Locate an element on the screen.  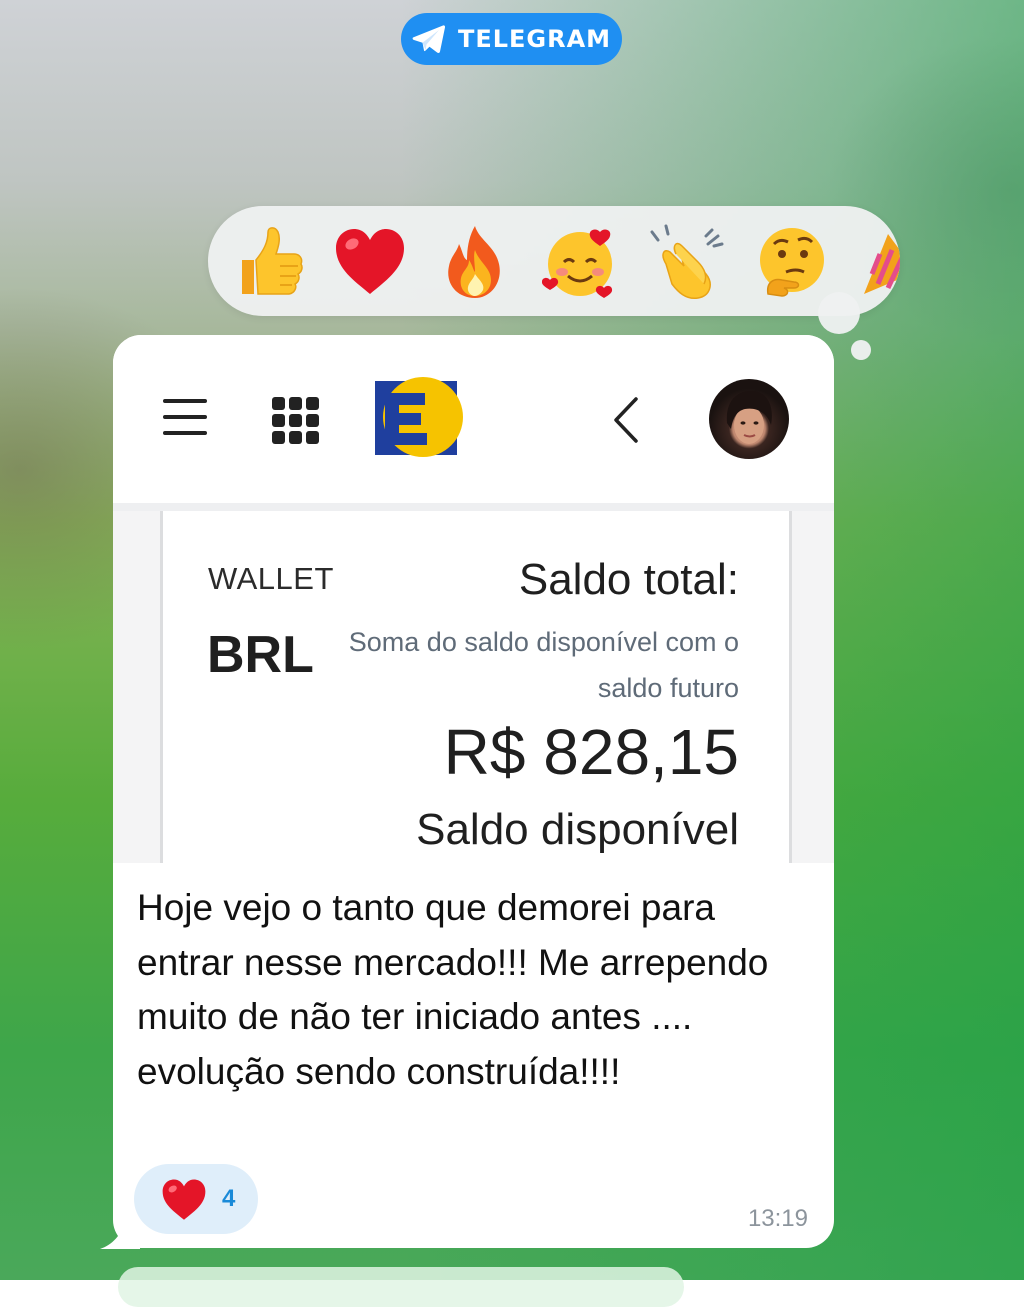
next-message-bubble is located at coordinates (401, 1287).